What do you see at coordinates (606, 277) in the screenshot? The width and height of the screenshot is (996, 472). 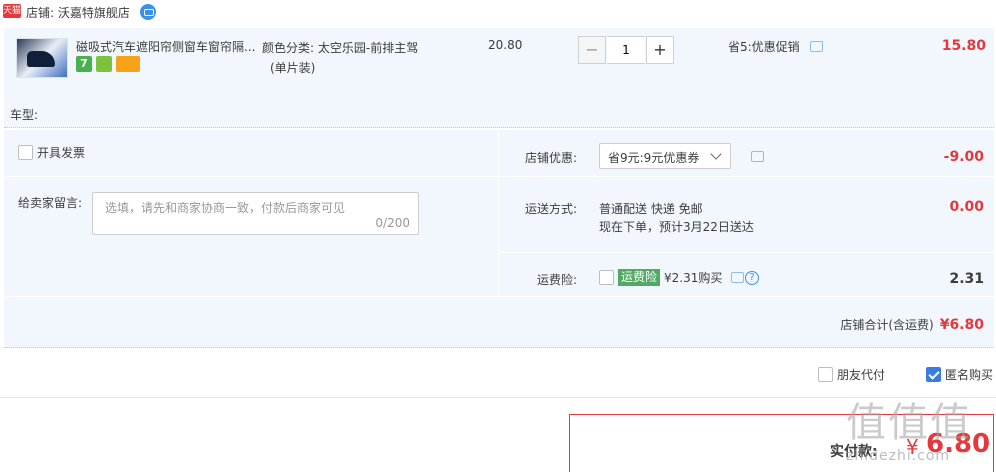 I see `insurance-checkbox` at bounding box center [606, 277].